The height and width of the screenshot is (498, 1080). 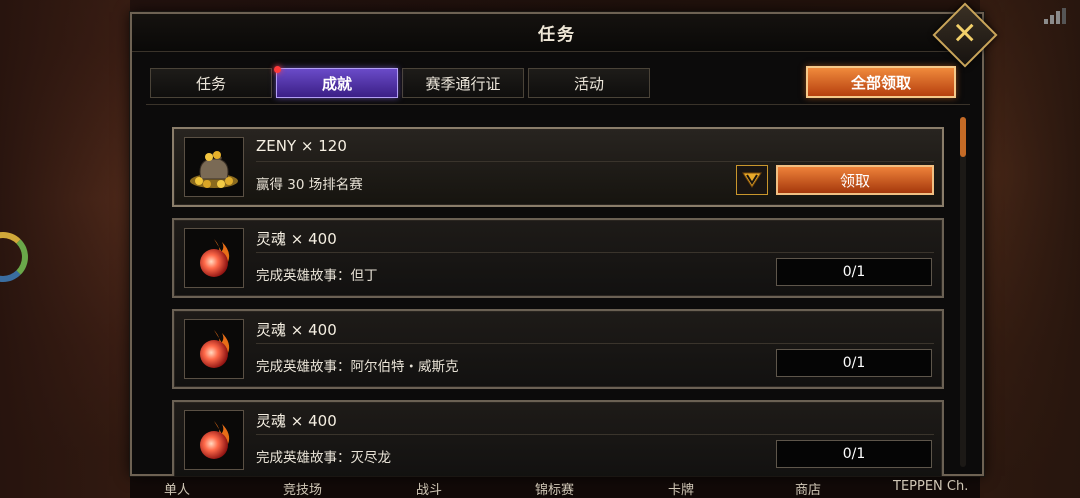 What do you see at coordinates (463, 83) in the screenshot?
I see `tab-season-pass: 赛季通行证` at bounding box center [463, 83].